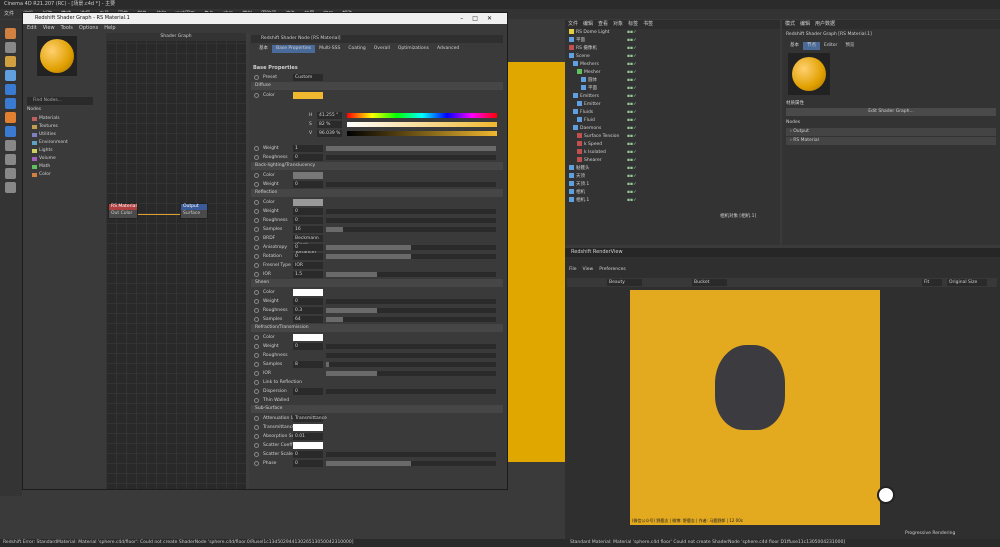 This screenshot has width=1000, height=547. I want to click on props-tab: Optimizations, so click(413, 49).